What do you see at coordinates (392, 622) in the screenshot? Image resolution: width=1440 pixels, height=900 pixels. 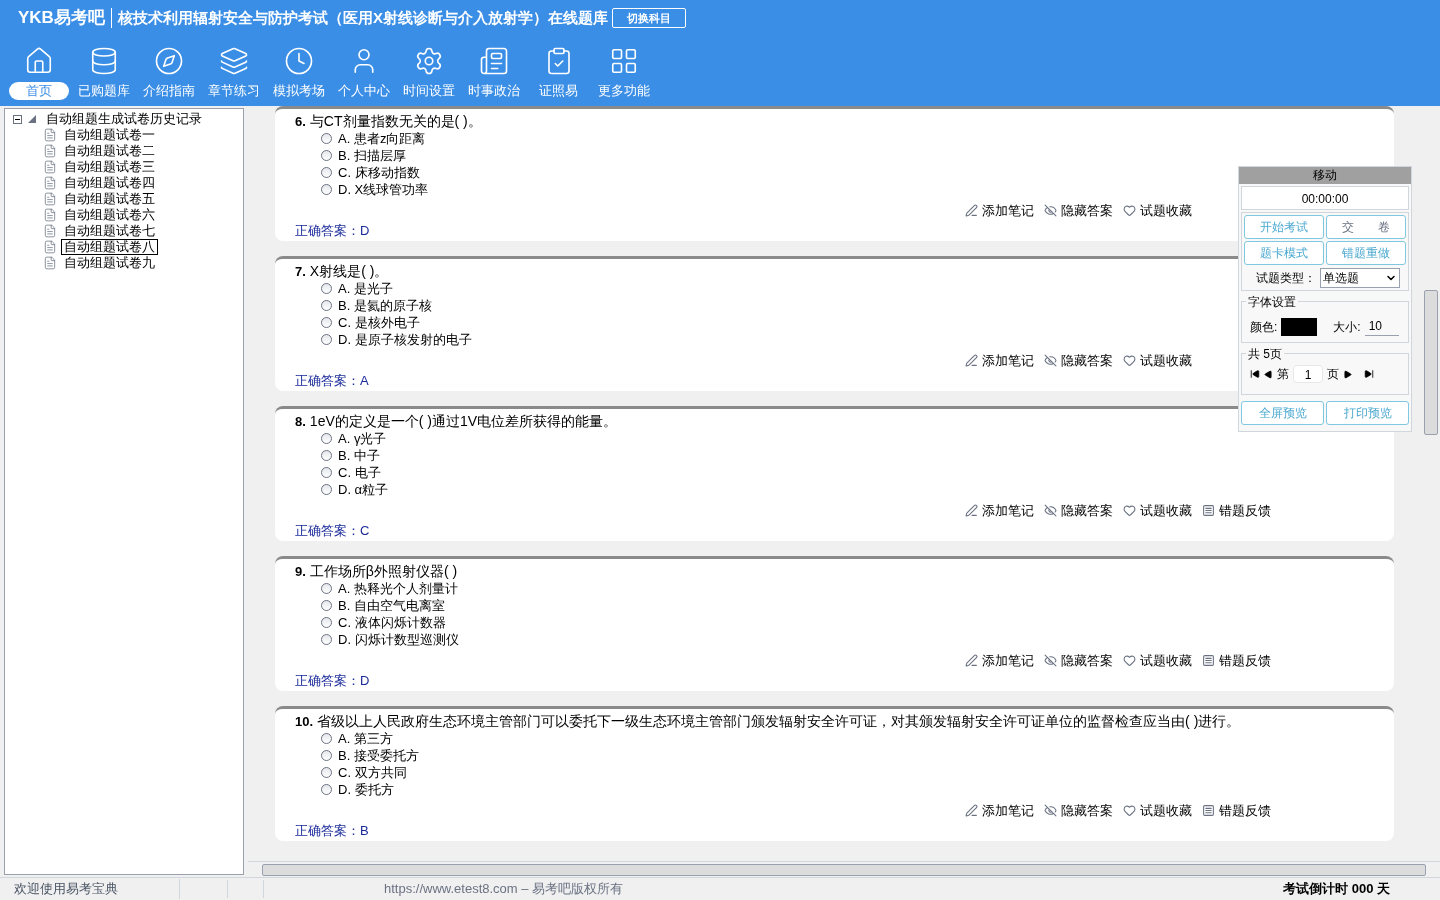 I see `option-label: C. 液体闪烁计数器` at bounding box center [392, 622].